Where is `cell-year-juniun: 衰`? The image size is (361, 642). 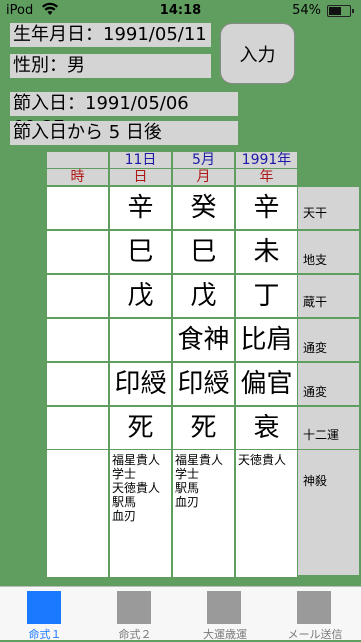
cell-year-juniun: 衰 is located at coordinates (266, 428).